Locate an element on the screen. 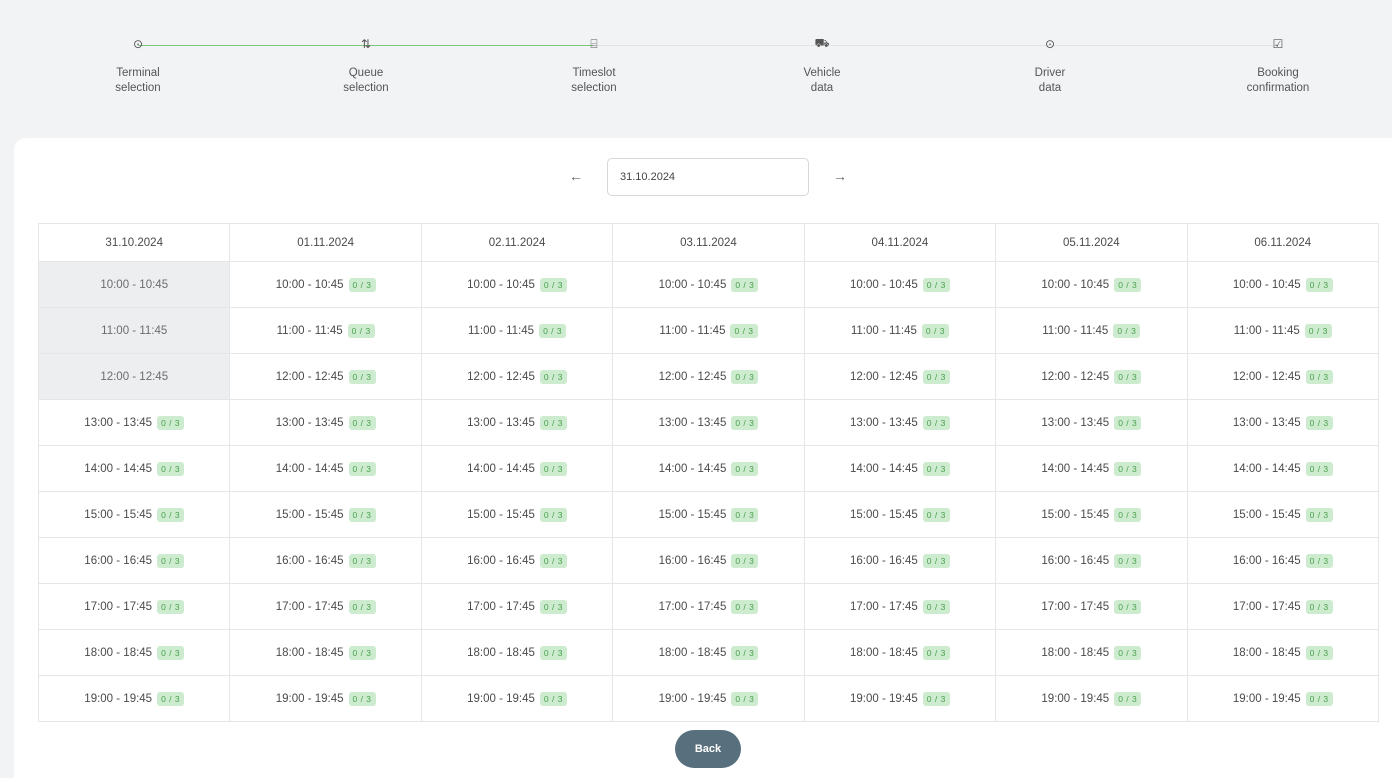 The image size is (1392, 778). timeslot-content: 11:00 - 11:45 0 / 3 is located at coordinates (326, 330).